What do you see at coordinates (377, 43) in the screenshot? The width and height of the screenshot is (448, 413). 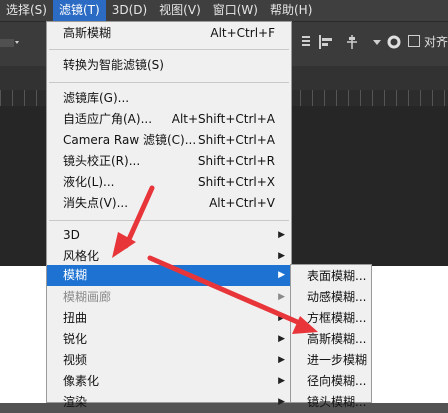 I see `dropdown-arrow-icon` at bounding box center [377, 43].